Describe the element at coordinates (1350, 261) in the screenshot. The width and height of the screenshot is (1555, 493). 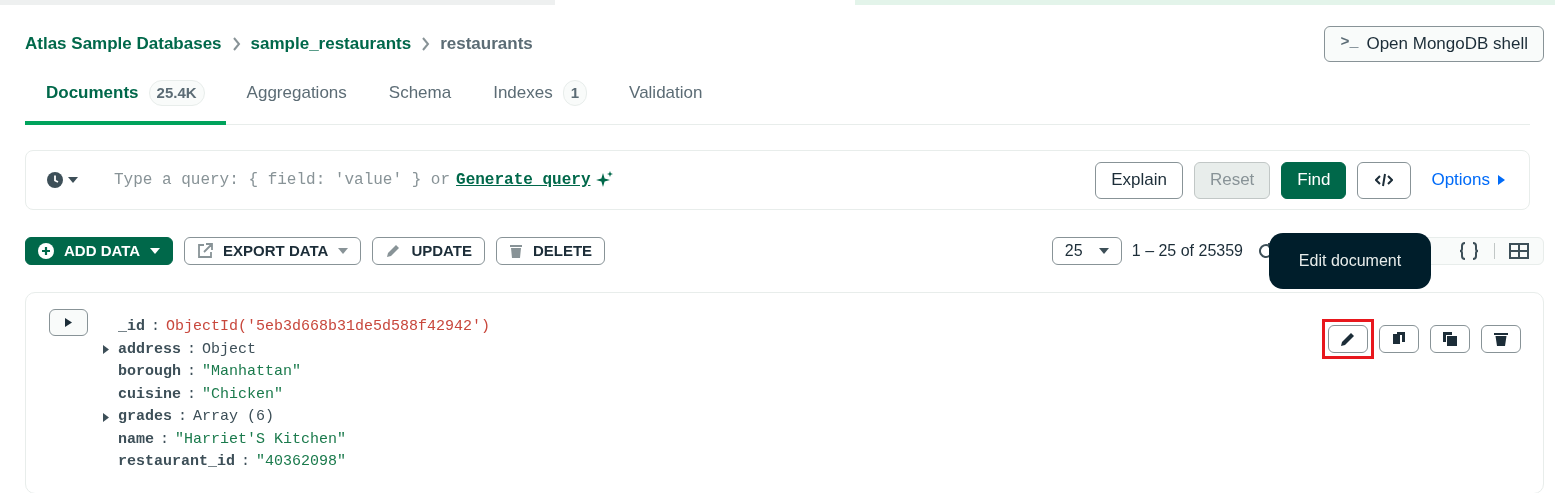
I see `tooltip: Edit document` at that location.